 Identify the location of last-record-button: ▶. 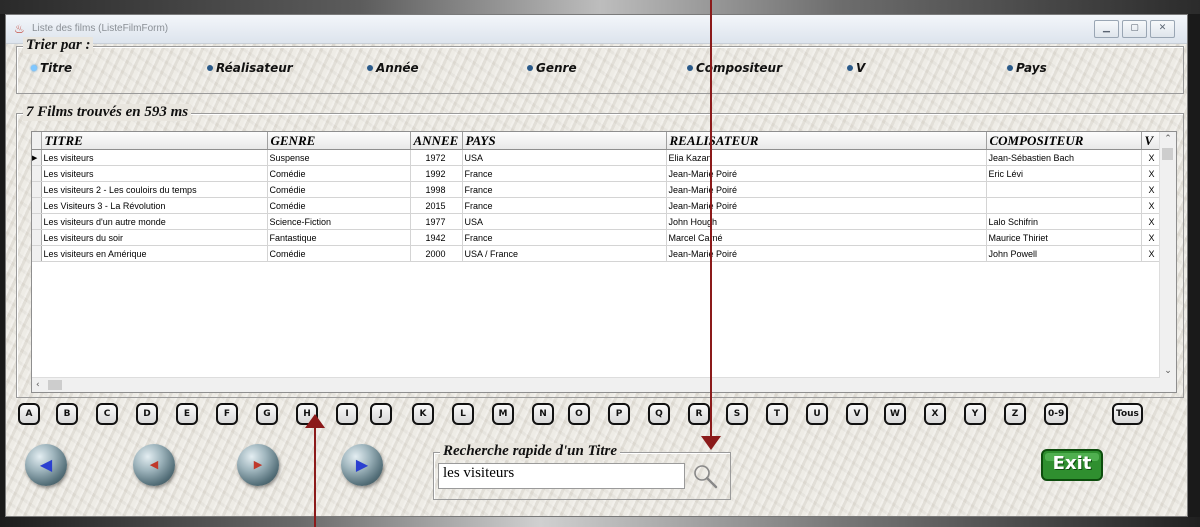
(362, 465).